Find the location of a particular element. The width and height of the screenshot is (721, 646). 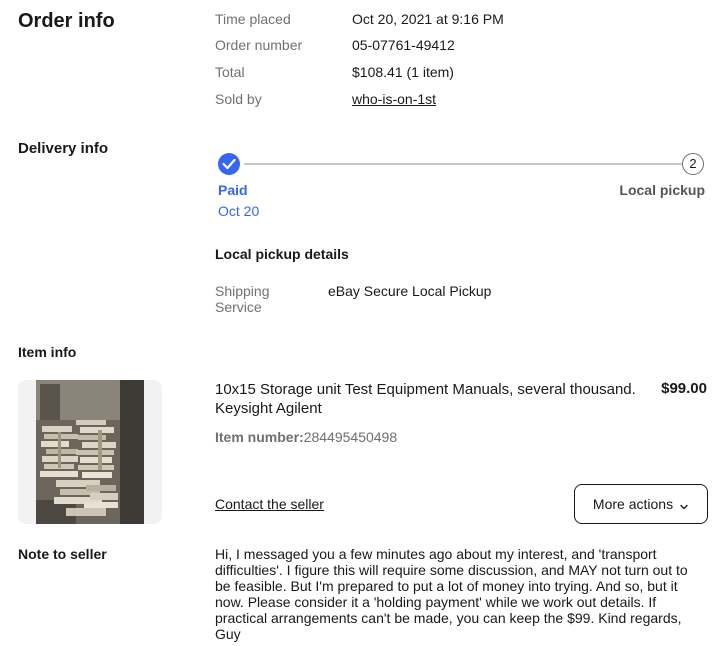

item-info-heading: Item info is located at coordinates (47, 352).